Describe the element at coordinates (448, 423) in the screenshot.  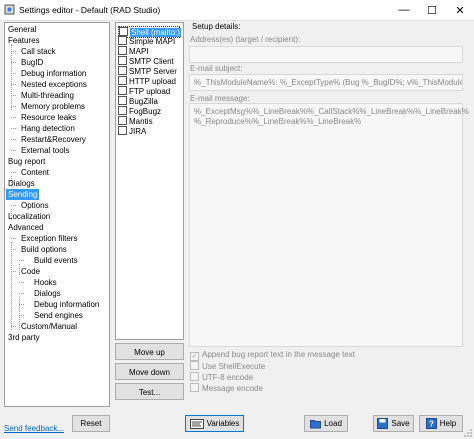
I see `help-label: Help` at that location.